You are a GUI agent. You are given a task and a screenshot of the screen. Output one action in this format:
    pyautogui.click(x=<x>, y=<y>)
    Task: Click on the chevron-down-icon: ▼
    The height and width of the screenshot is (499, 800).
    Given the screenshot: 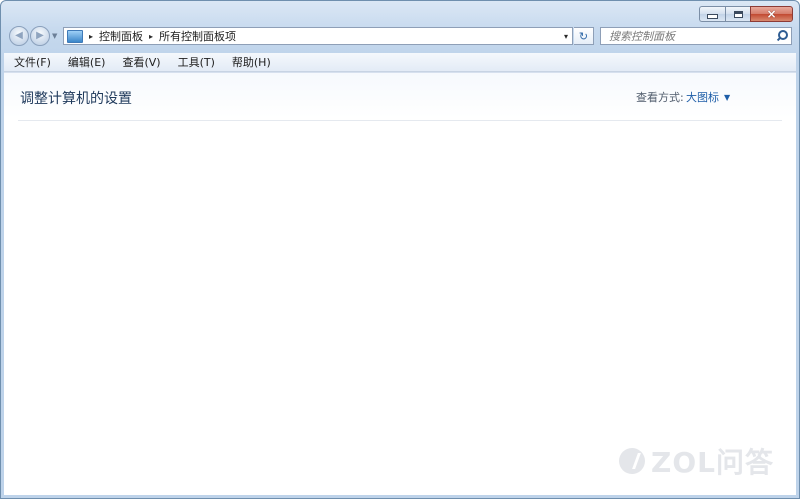 What is the action you would take?
    pyautogui.click(x=727, y=97)
    